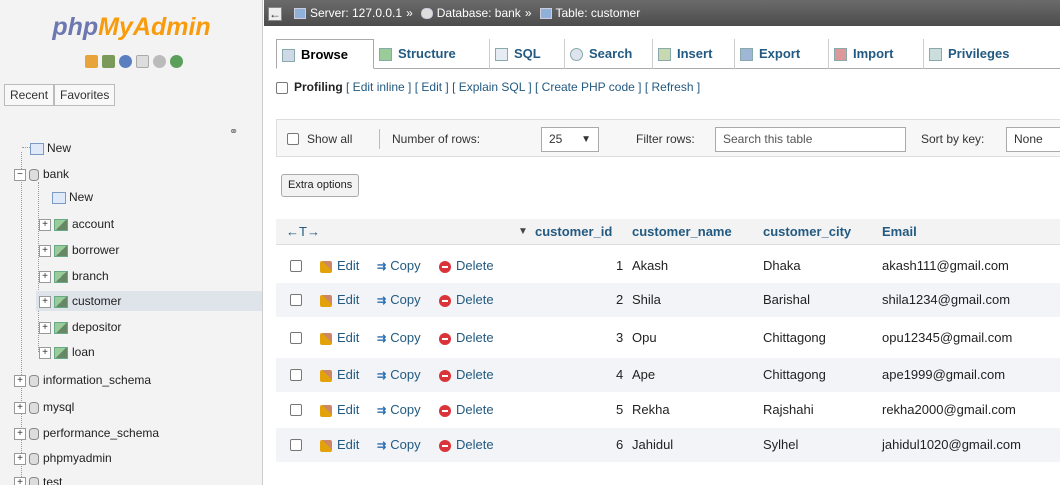  I want to click on cell-customer-name: Jahidul, so click(652, 445).